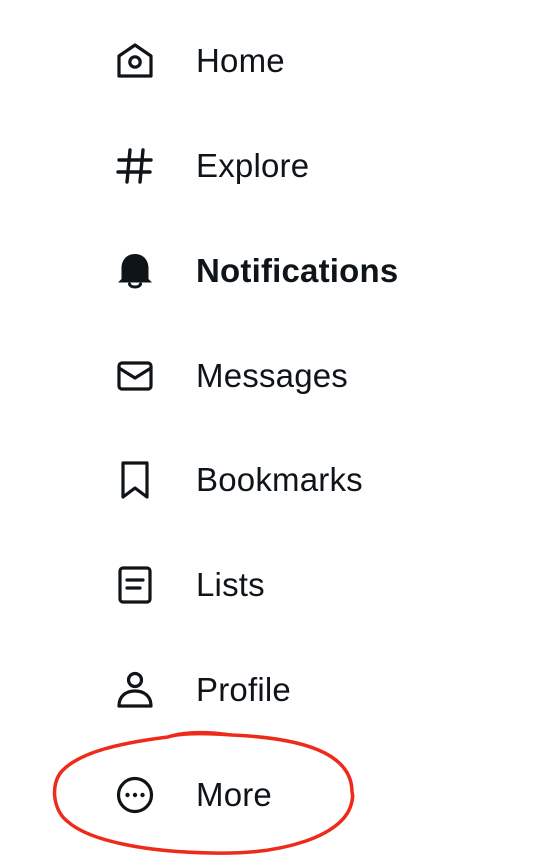  I want to click on nav-label-more: More, so click(234, 794).